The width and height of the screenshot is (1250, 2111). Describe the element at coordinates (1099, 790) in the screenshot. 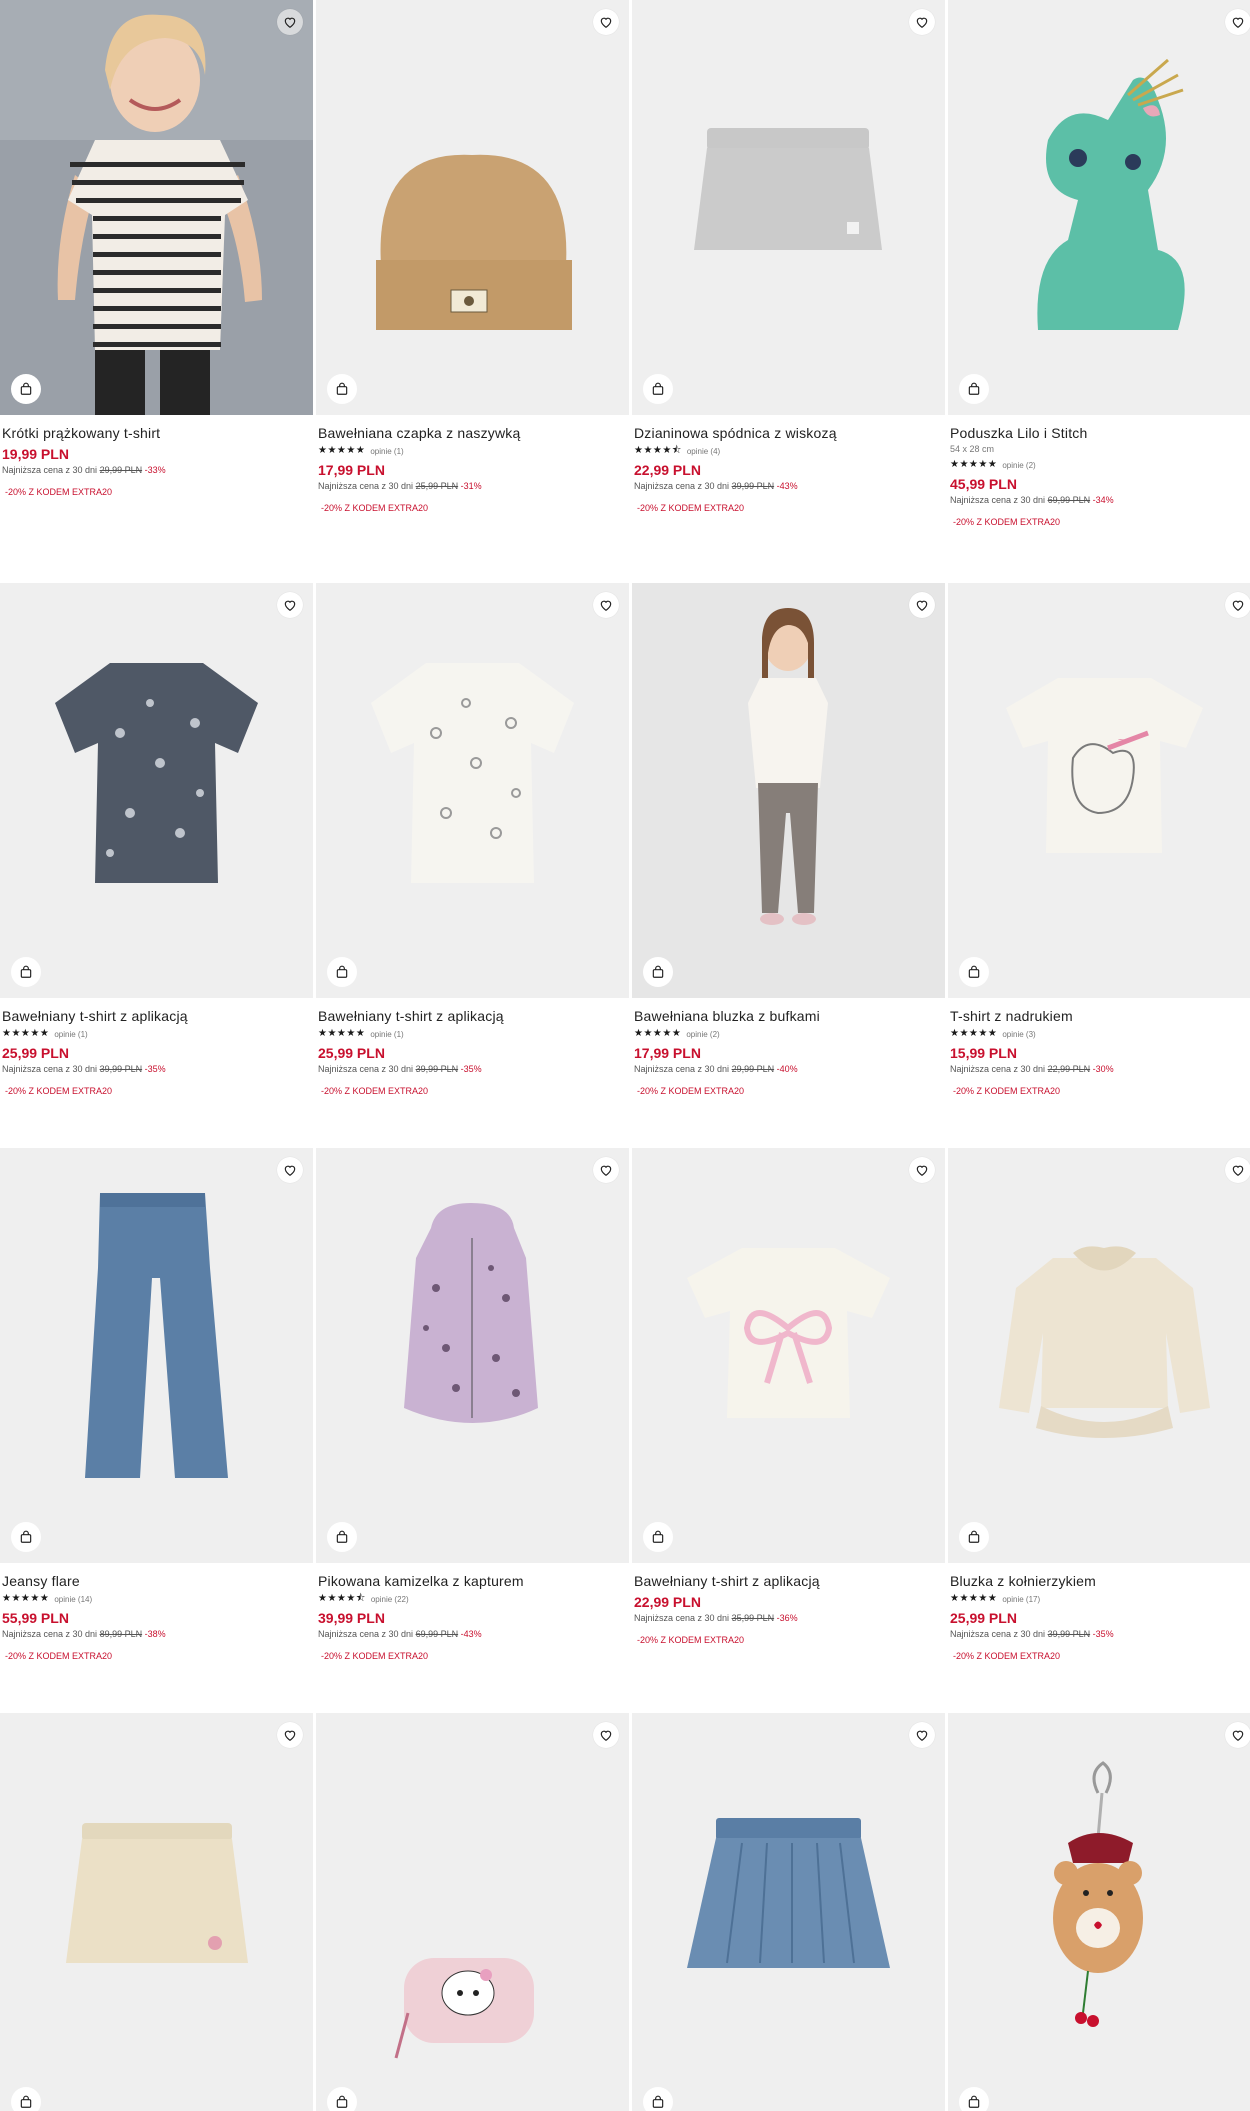

I see `product-image: ~` at that location.